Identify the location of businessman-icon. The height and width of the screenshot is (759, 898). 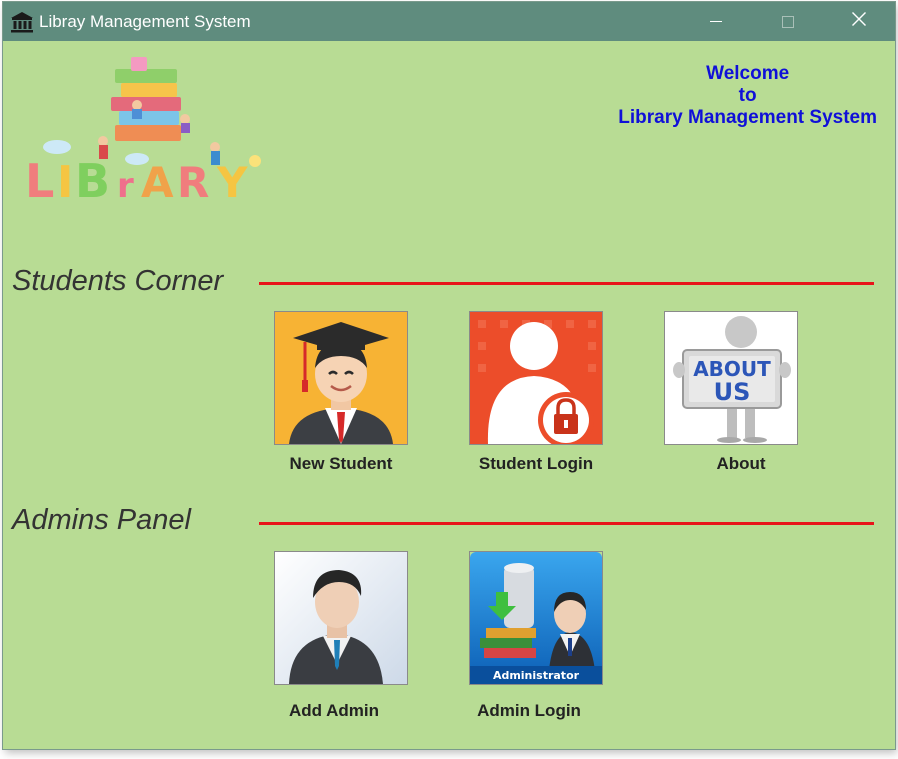
(341, 618).